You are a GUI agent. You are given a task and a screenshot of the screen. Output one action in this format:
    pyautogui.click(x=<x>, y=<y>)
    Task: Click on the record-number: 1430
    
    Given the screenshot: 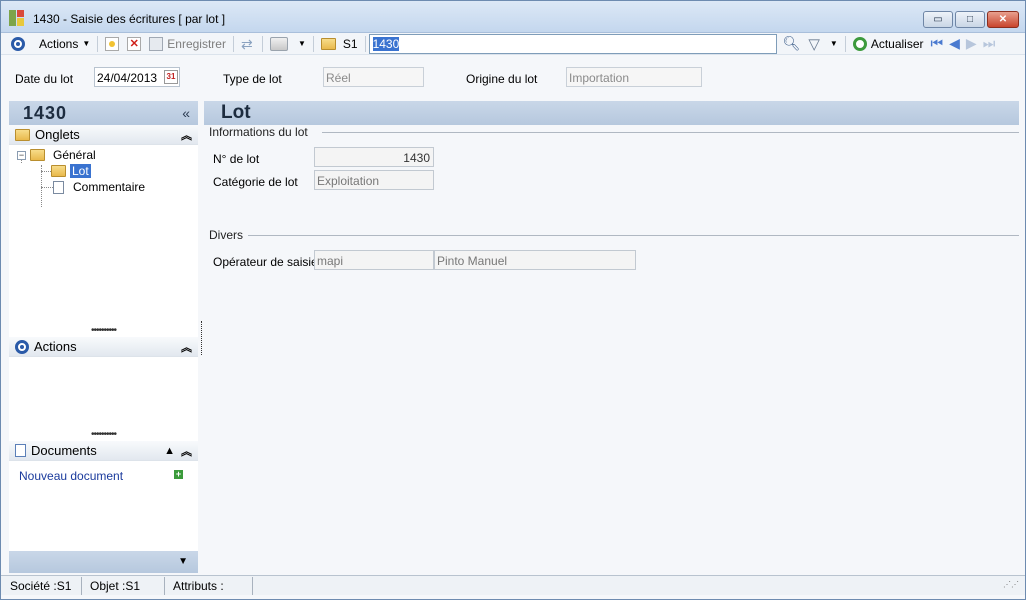 What is the action you would take?
    pyautogui.click(x=45, y=112)
    